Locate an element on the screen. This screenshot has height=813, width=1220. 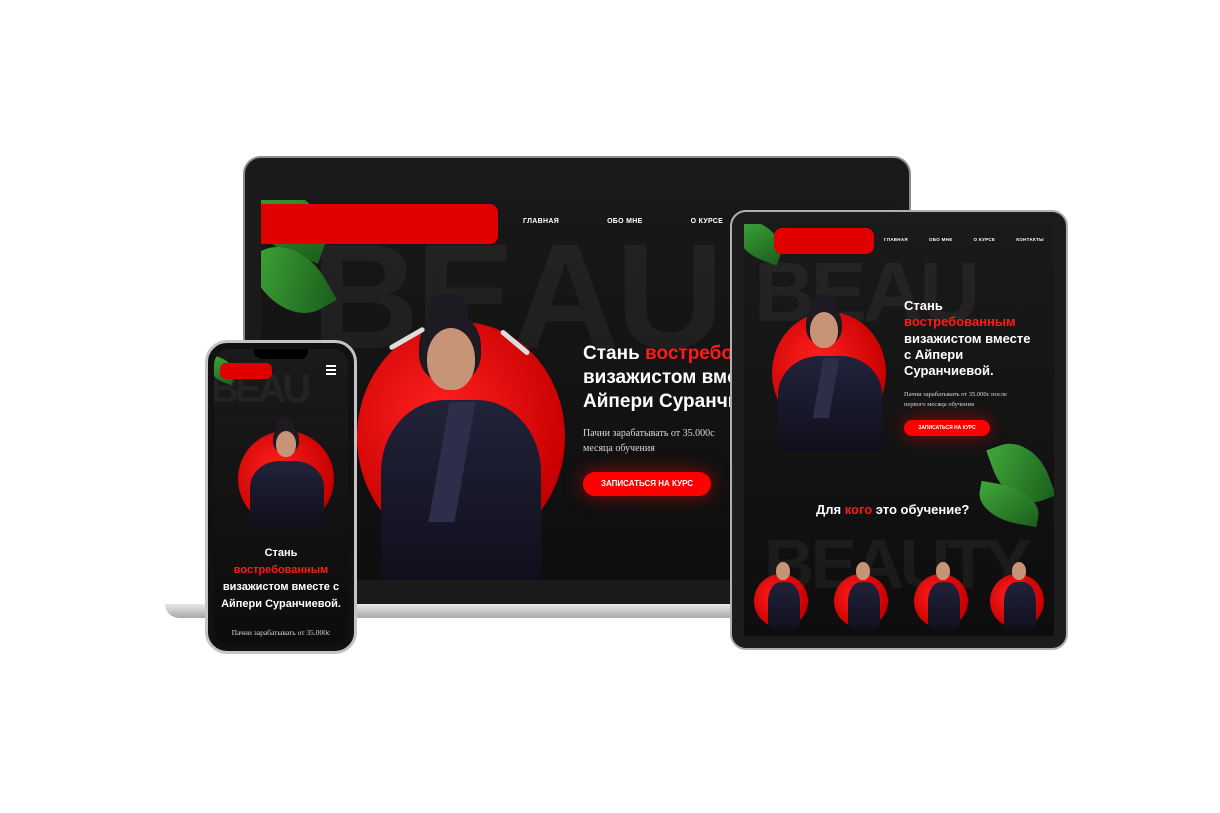
main-nav: ГЛАВНАЯ ОБО МНЕ О КУРСЕ is located at coordinates (623, 221).